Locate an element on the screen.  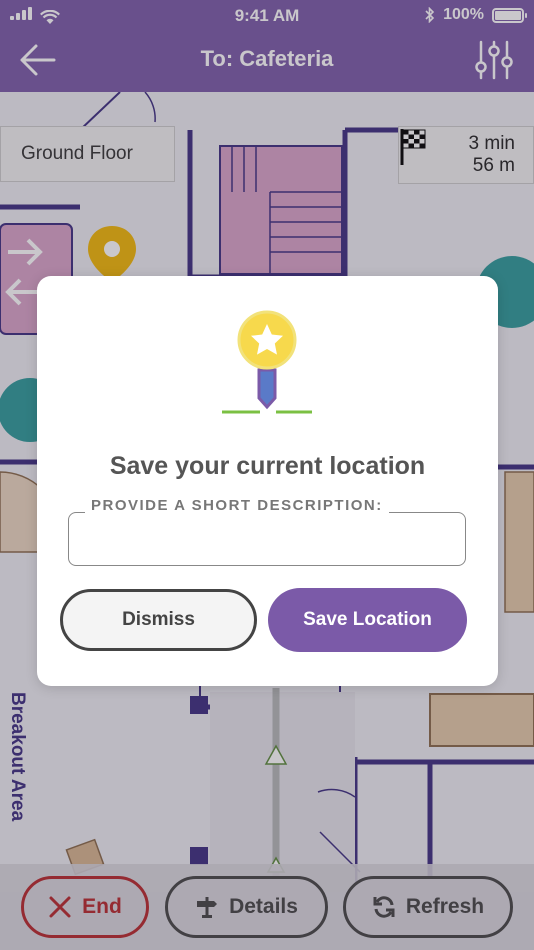
description-input is located at coordinates (267, 539).